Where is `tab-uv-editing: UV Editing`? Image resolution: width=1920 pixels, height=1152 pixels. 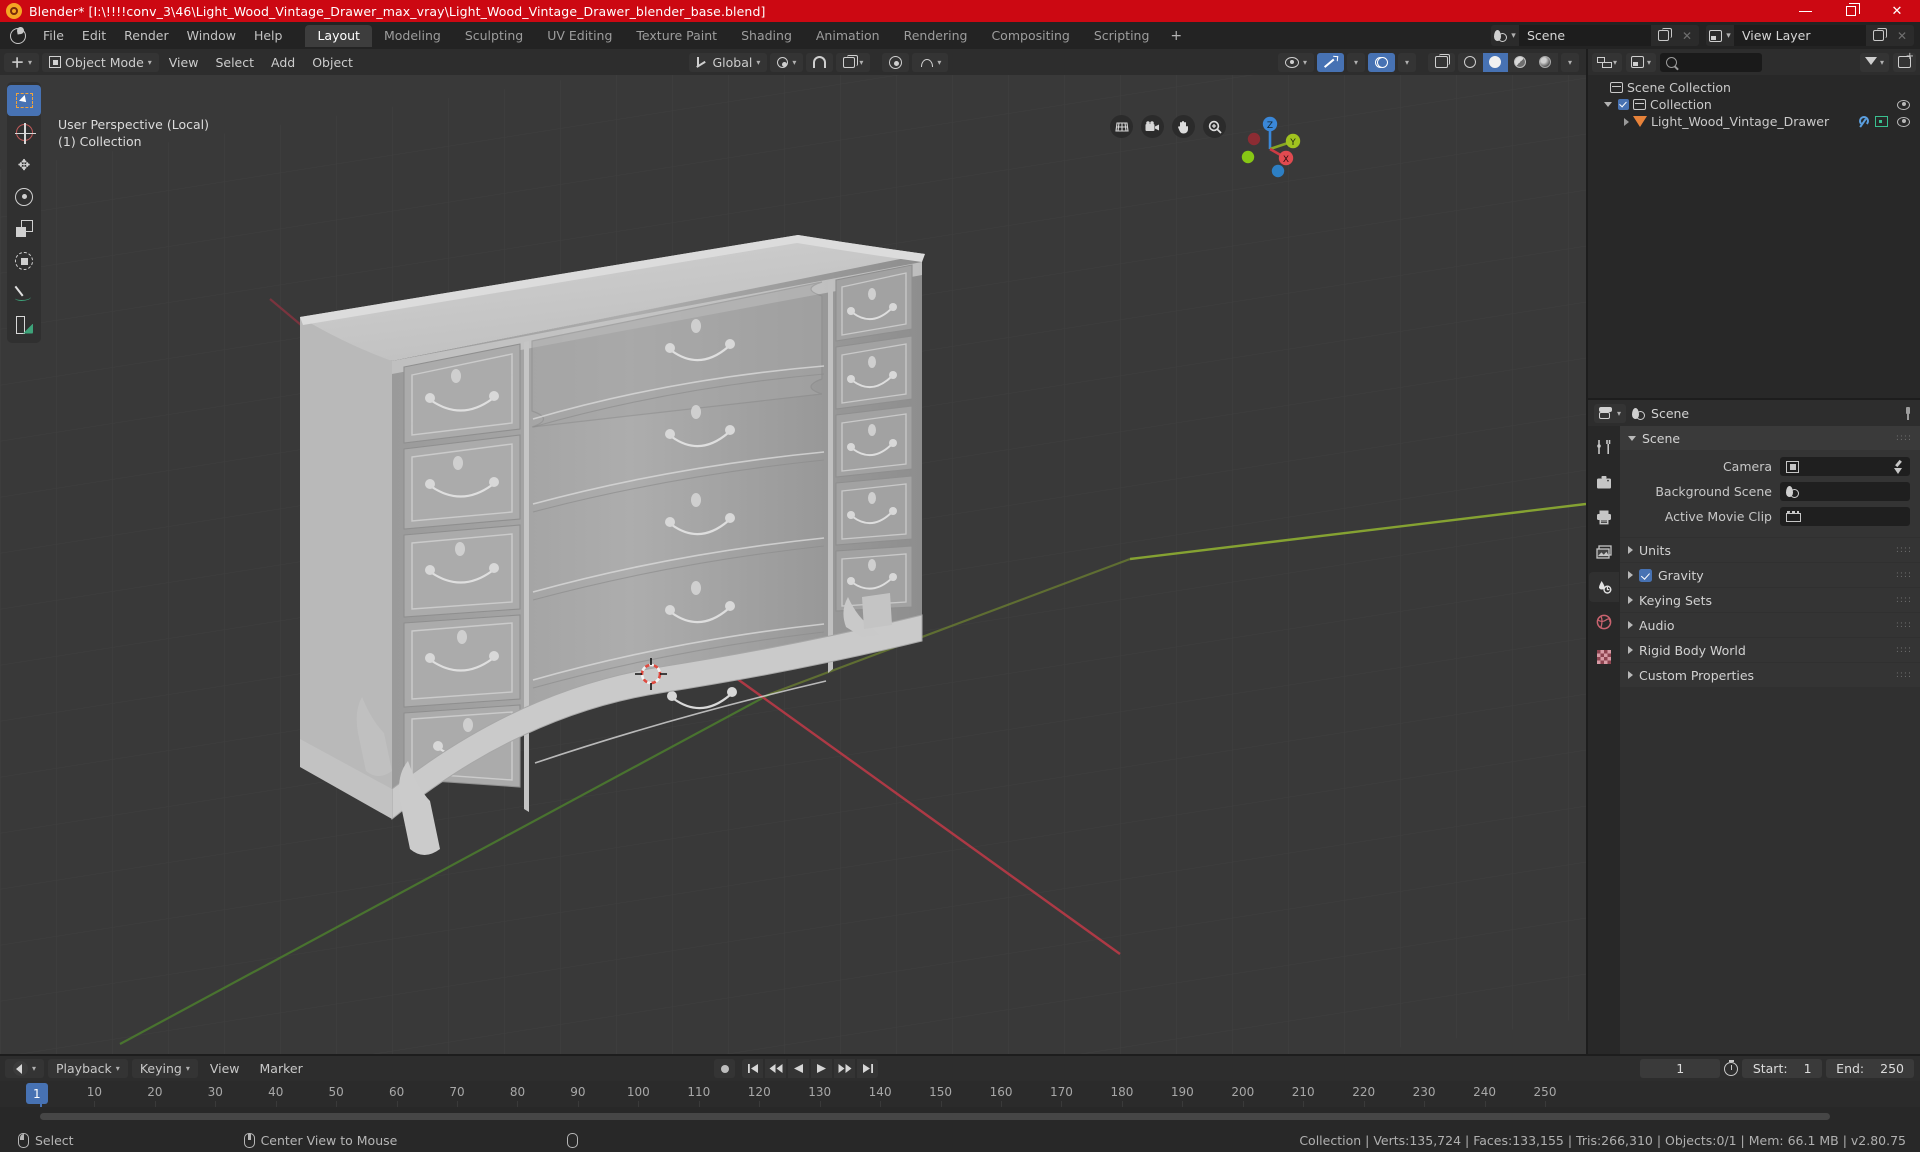 tab-uv-editing: UV Editing is located at coordinates (579, 36).